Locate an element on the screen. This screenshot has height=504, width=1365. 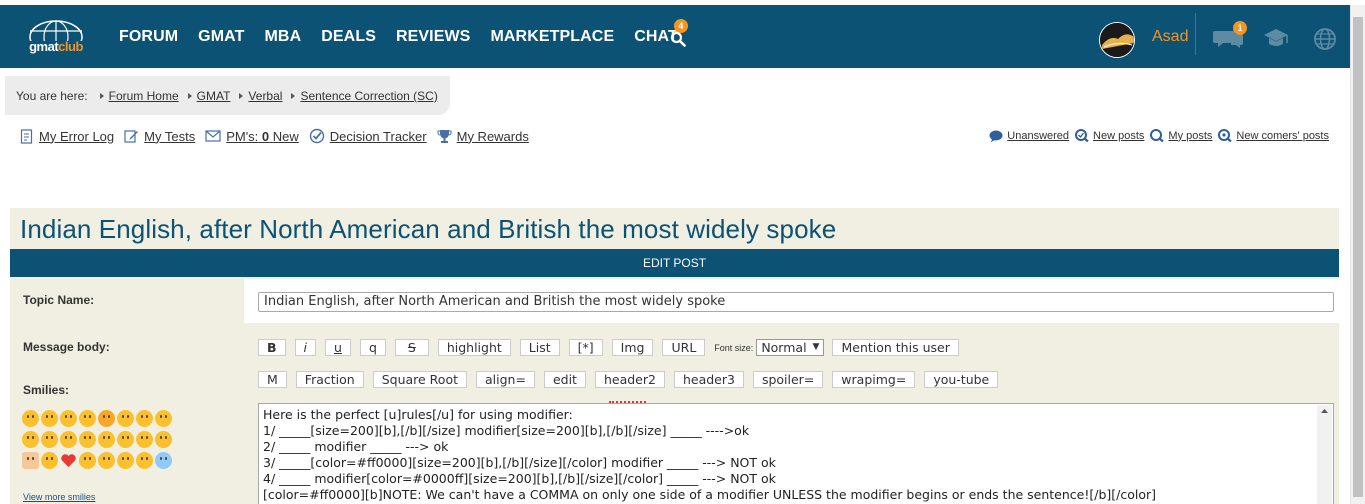
new-comers-posts-link: New comers' posts is located at coordinates (1282, 136).